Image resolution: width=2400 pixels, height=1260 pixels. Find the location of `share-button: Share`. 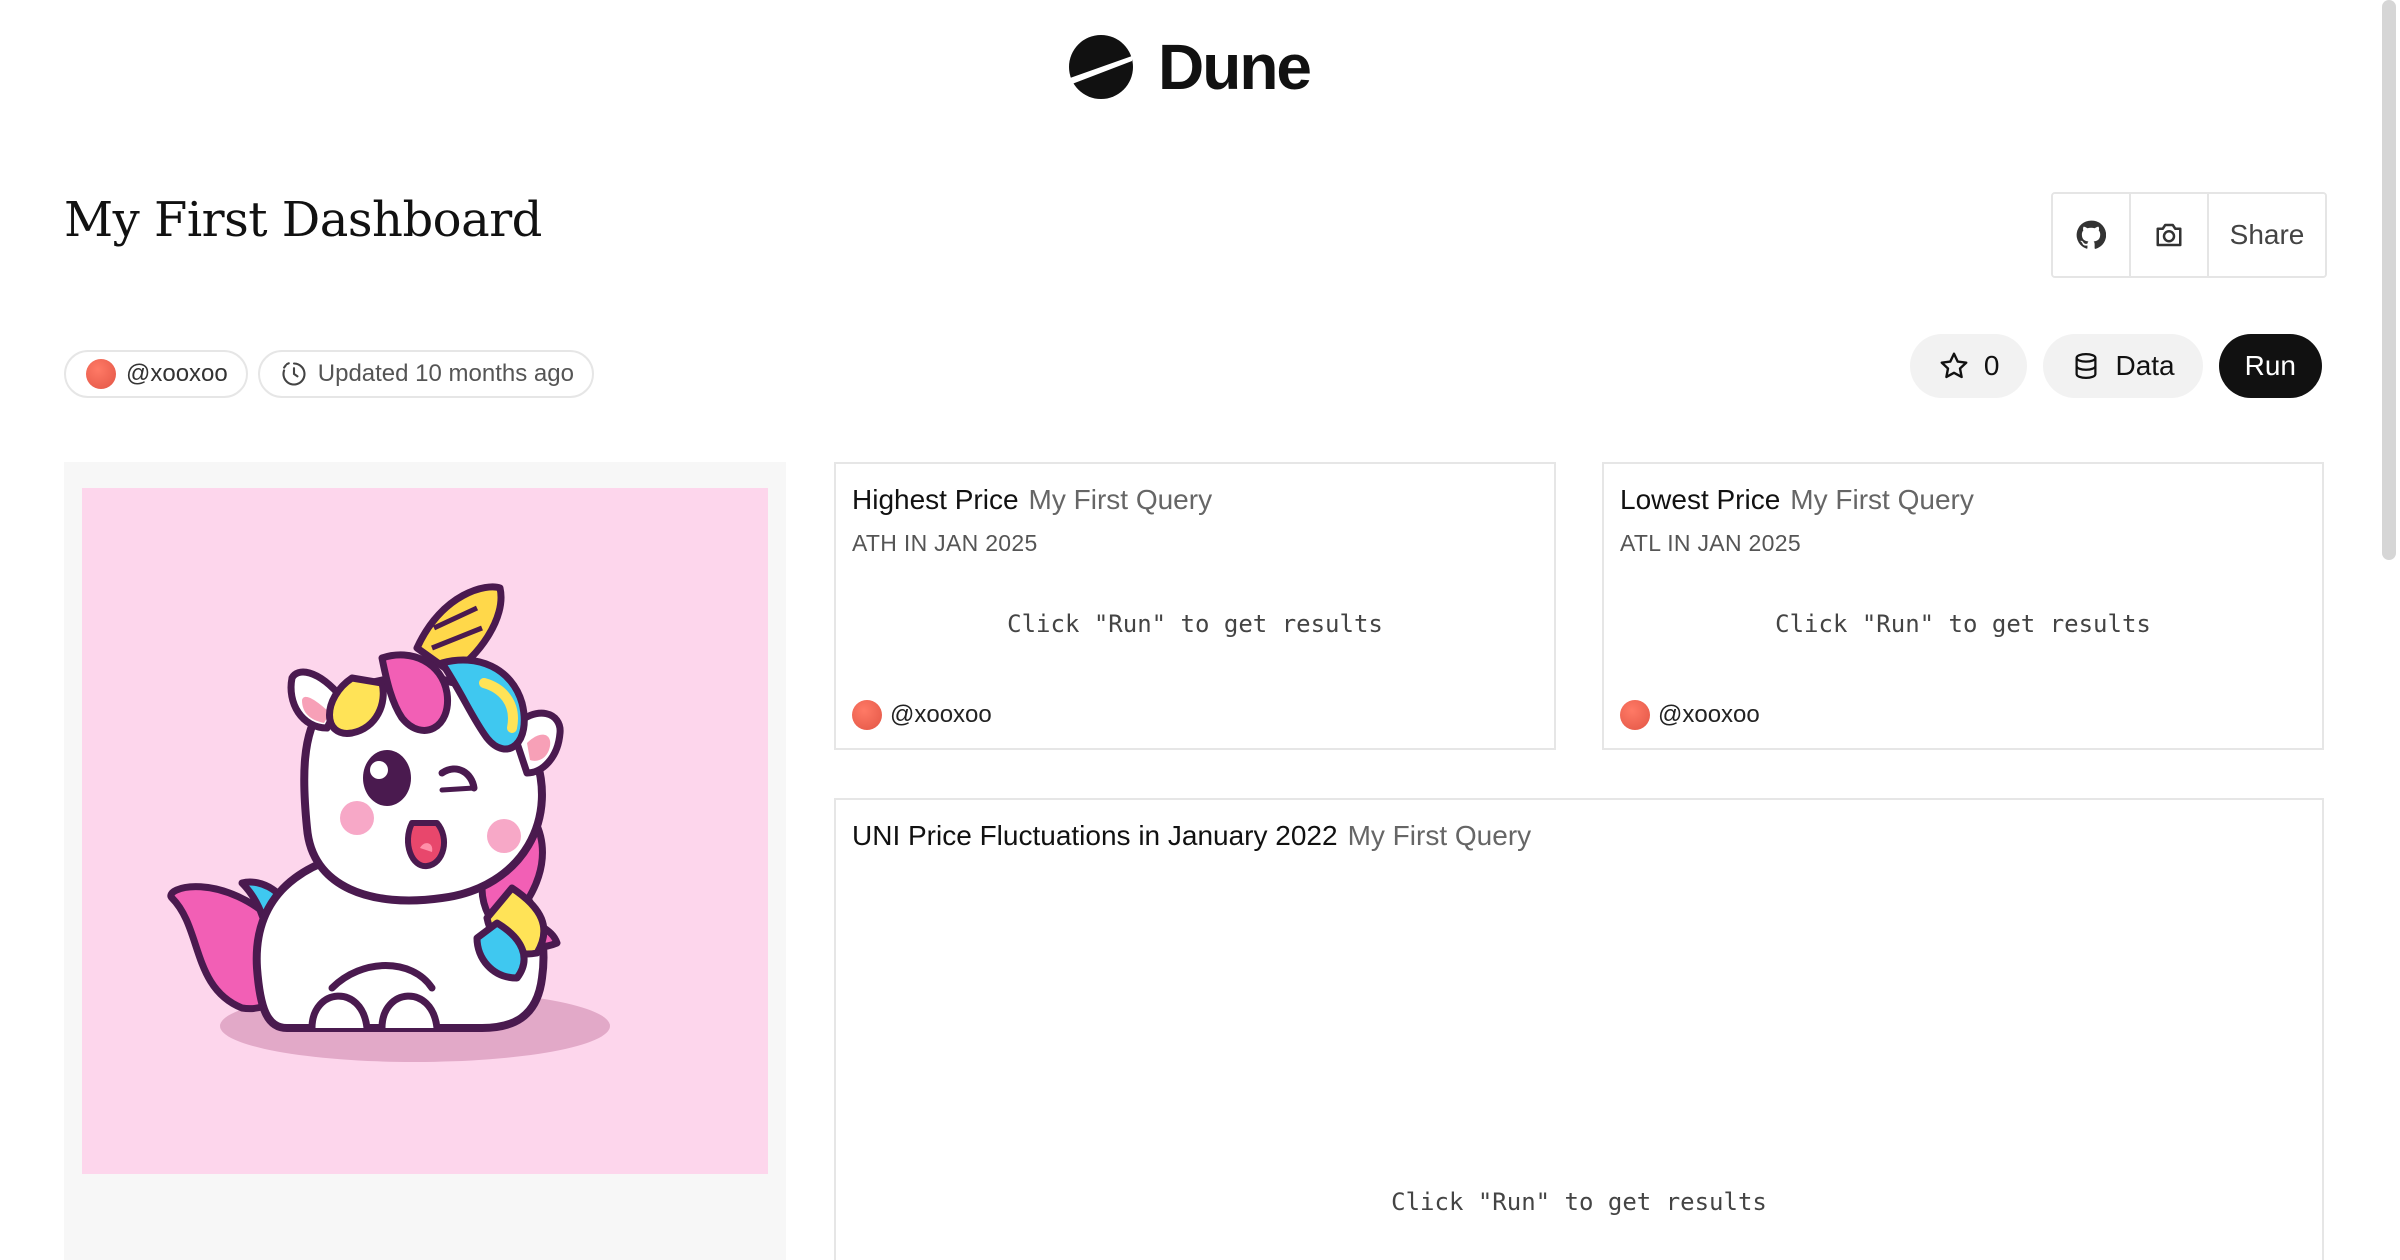

share-button: Share is located at coordinates (2267, 235).